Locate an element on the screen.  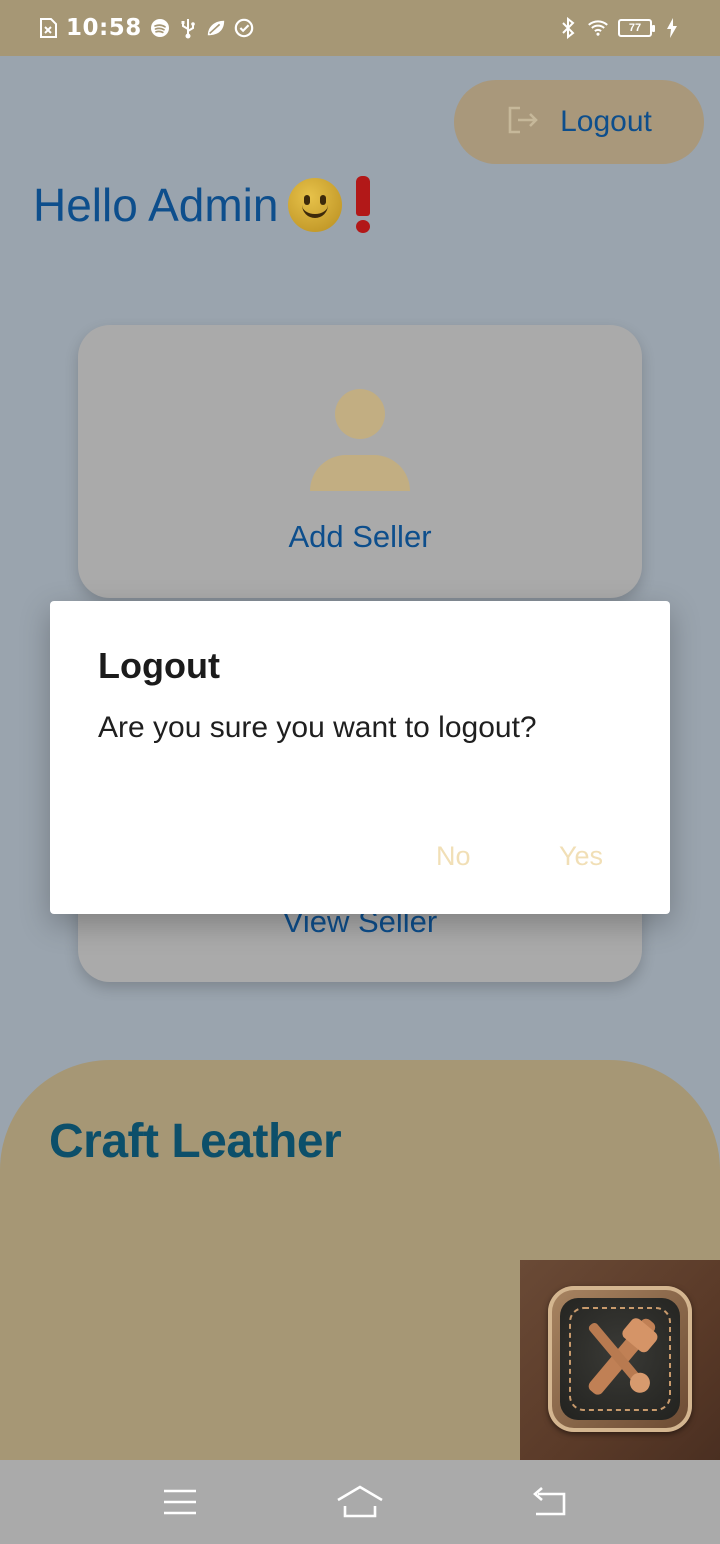
status-time: 10:58 is located at coordinates (104, 28).